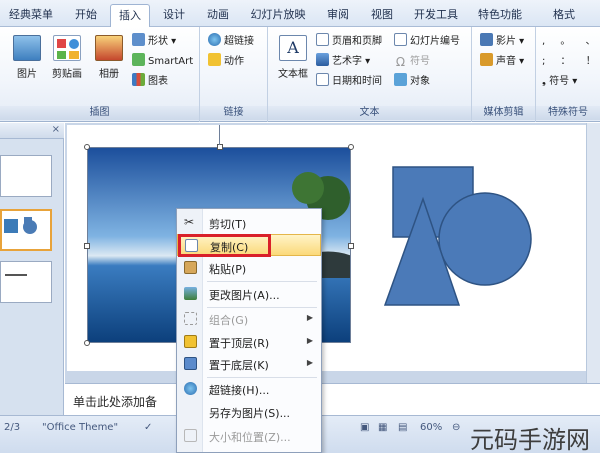  Describe the element at coordinates (231, 42) in the screenshot. I see `hyperlink-button: 超链接` at that location.